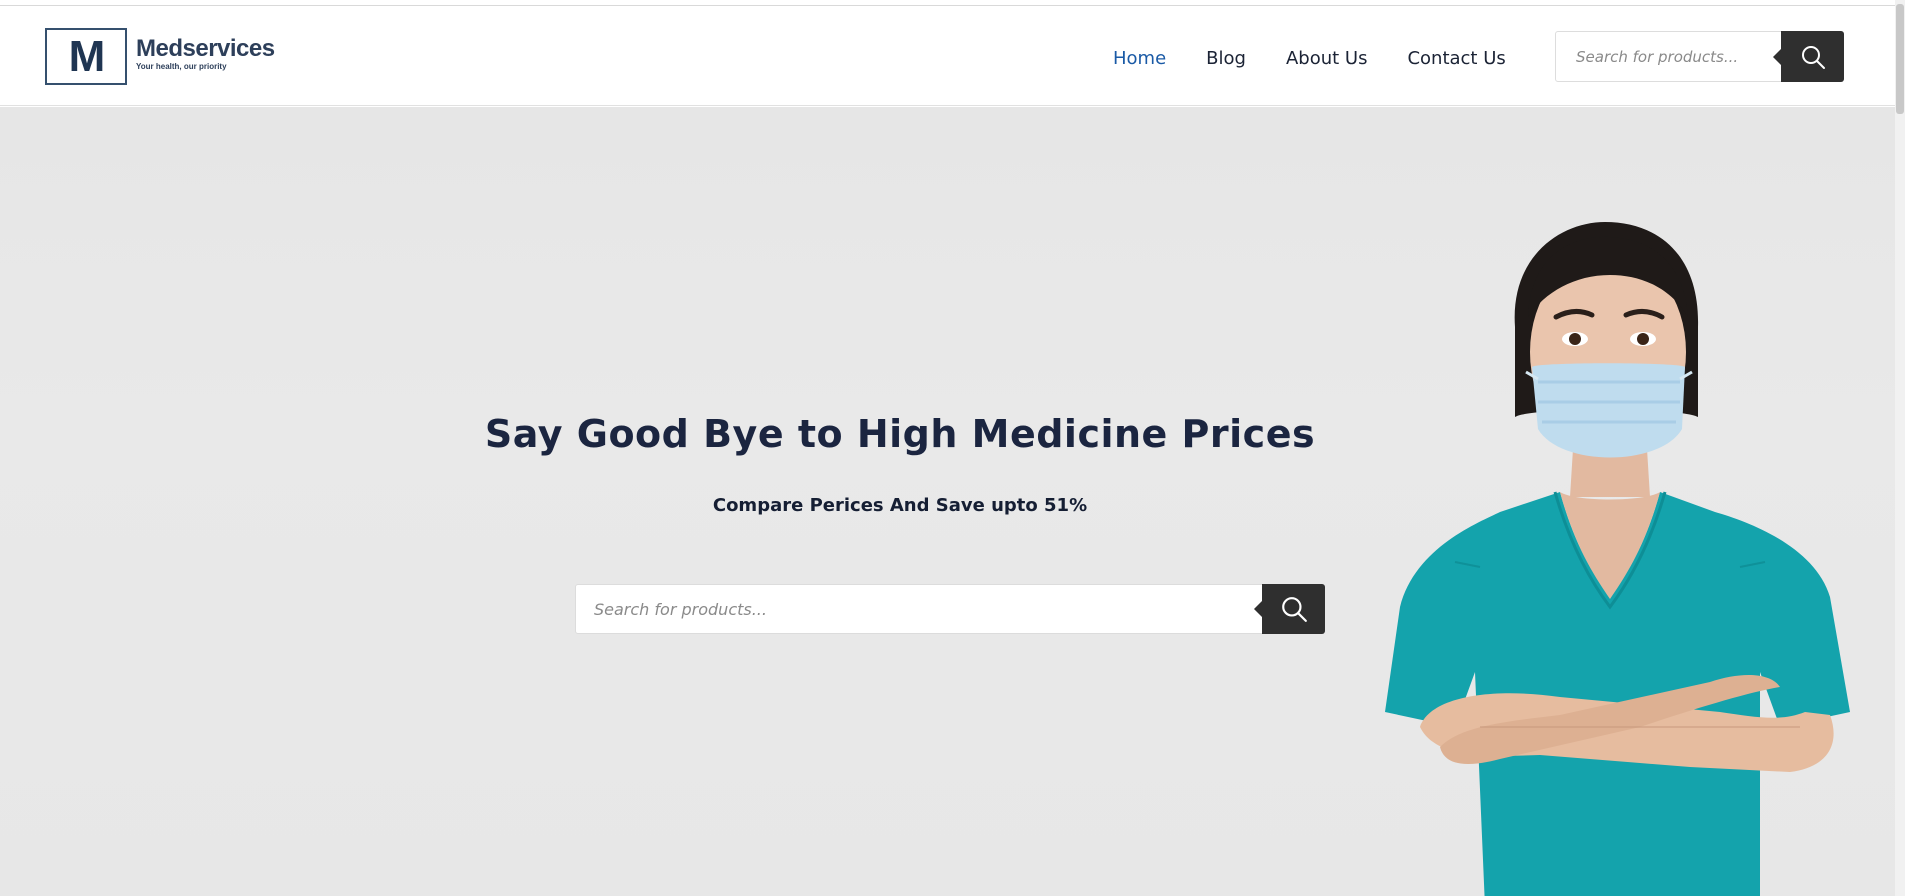  Describe the element at coordinates (86, 56) in the screenshot. I see `logo-mark: M` at that location.